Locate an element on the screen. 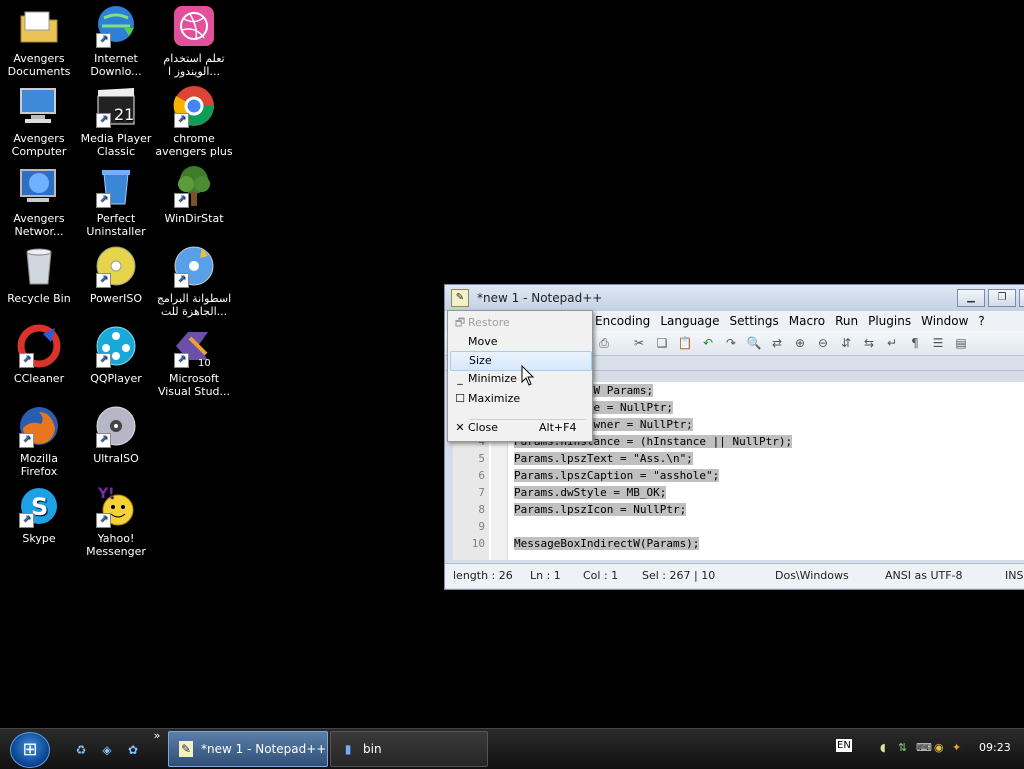  media-player-classic-icon: 21 ↗ Media Player Classic is located at coordinates (116, 121).